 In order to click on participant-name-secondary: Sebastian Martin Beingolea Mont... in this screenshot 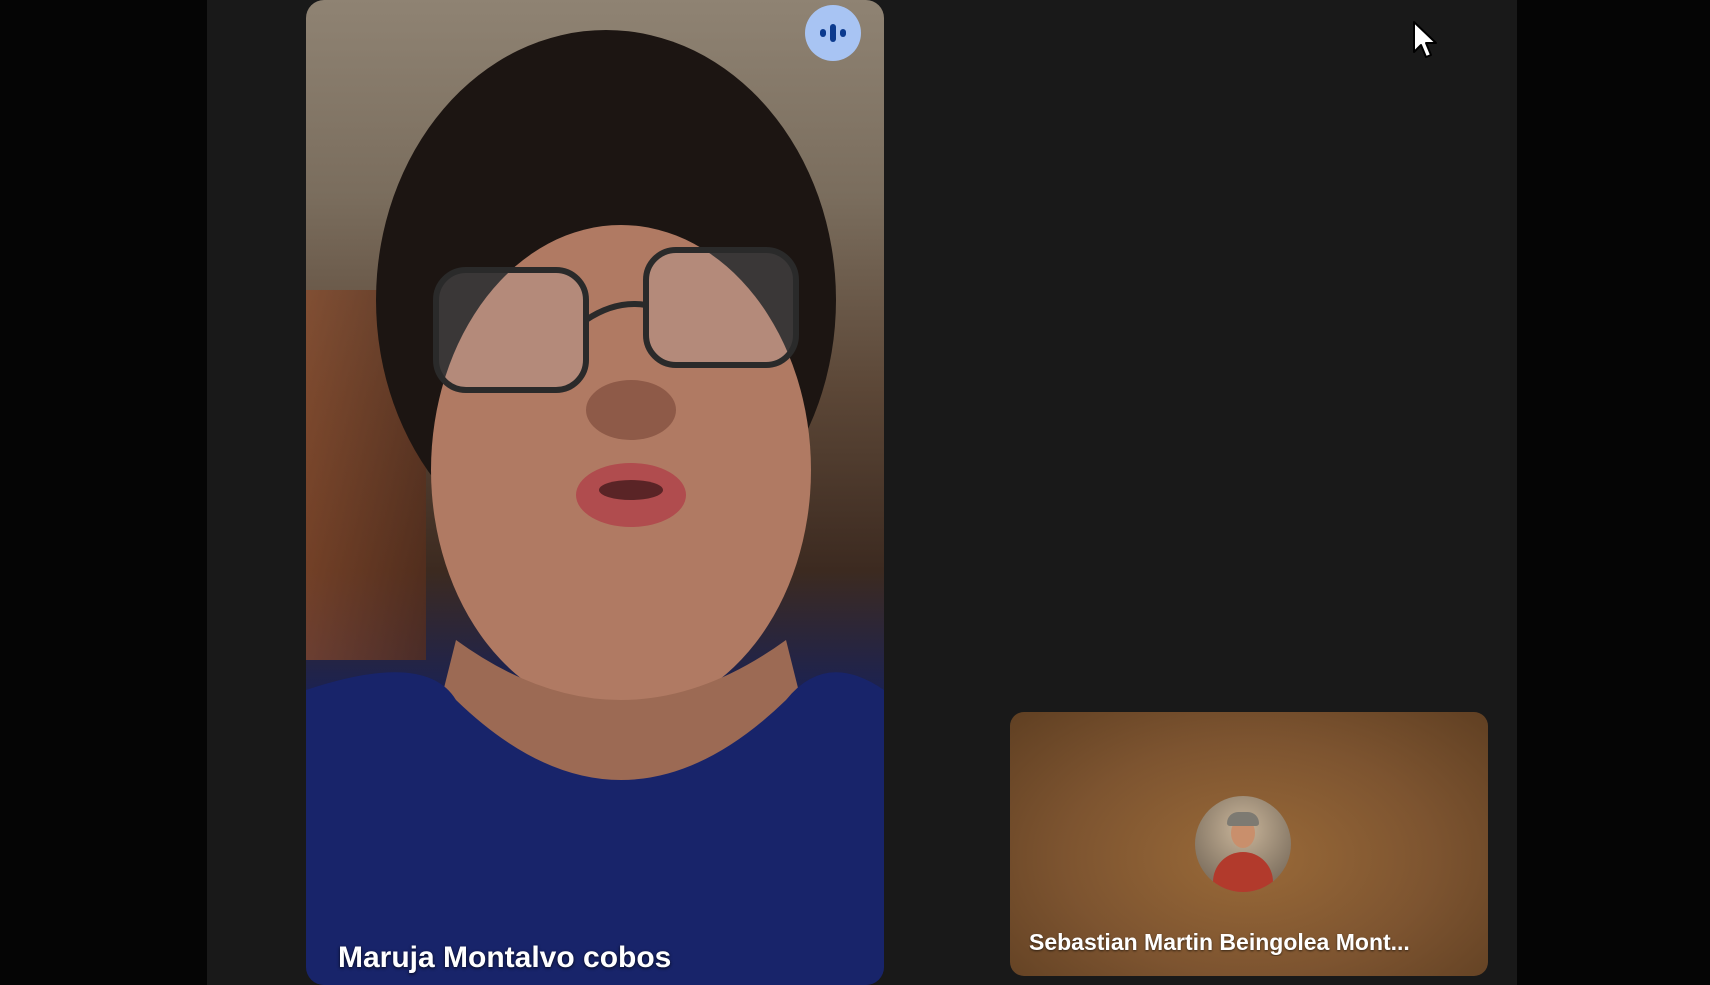, I will do `click(1219, 942)`.